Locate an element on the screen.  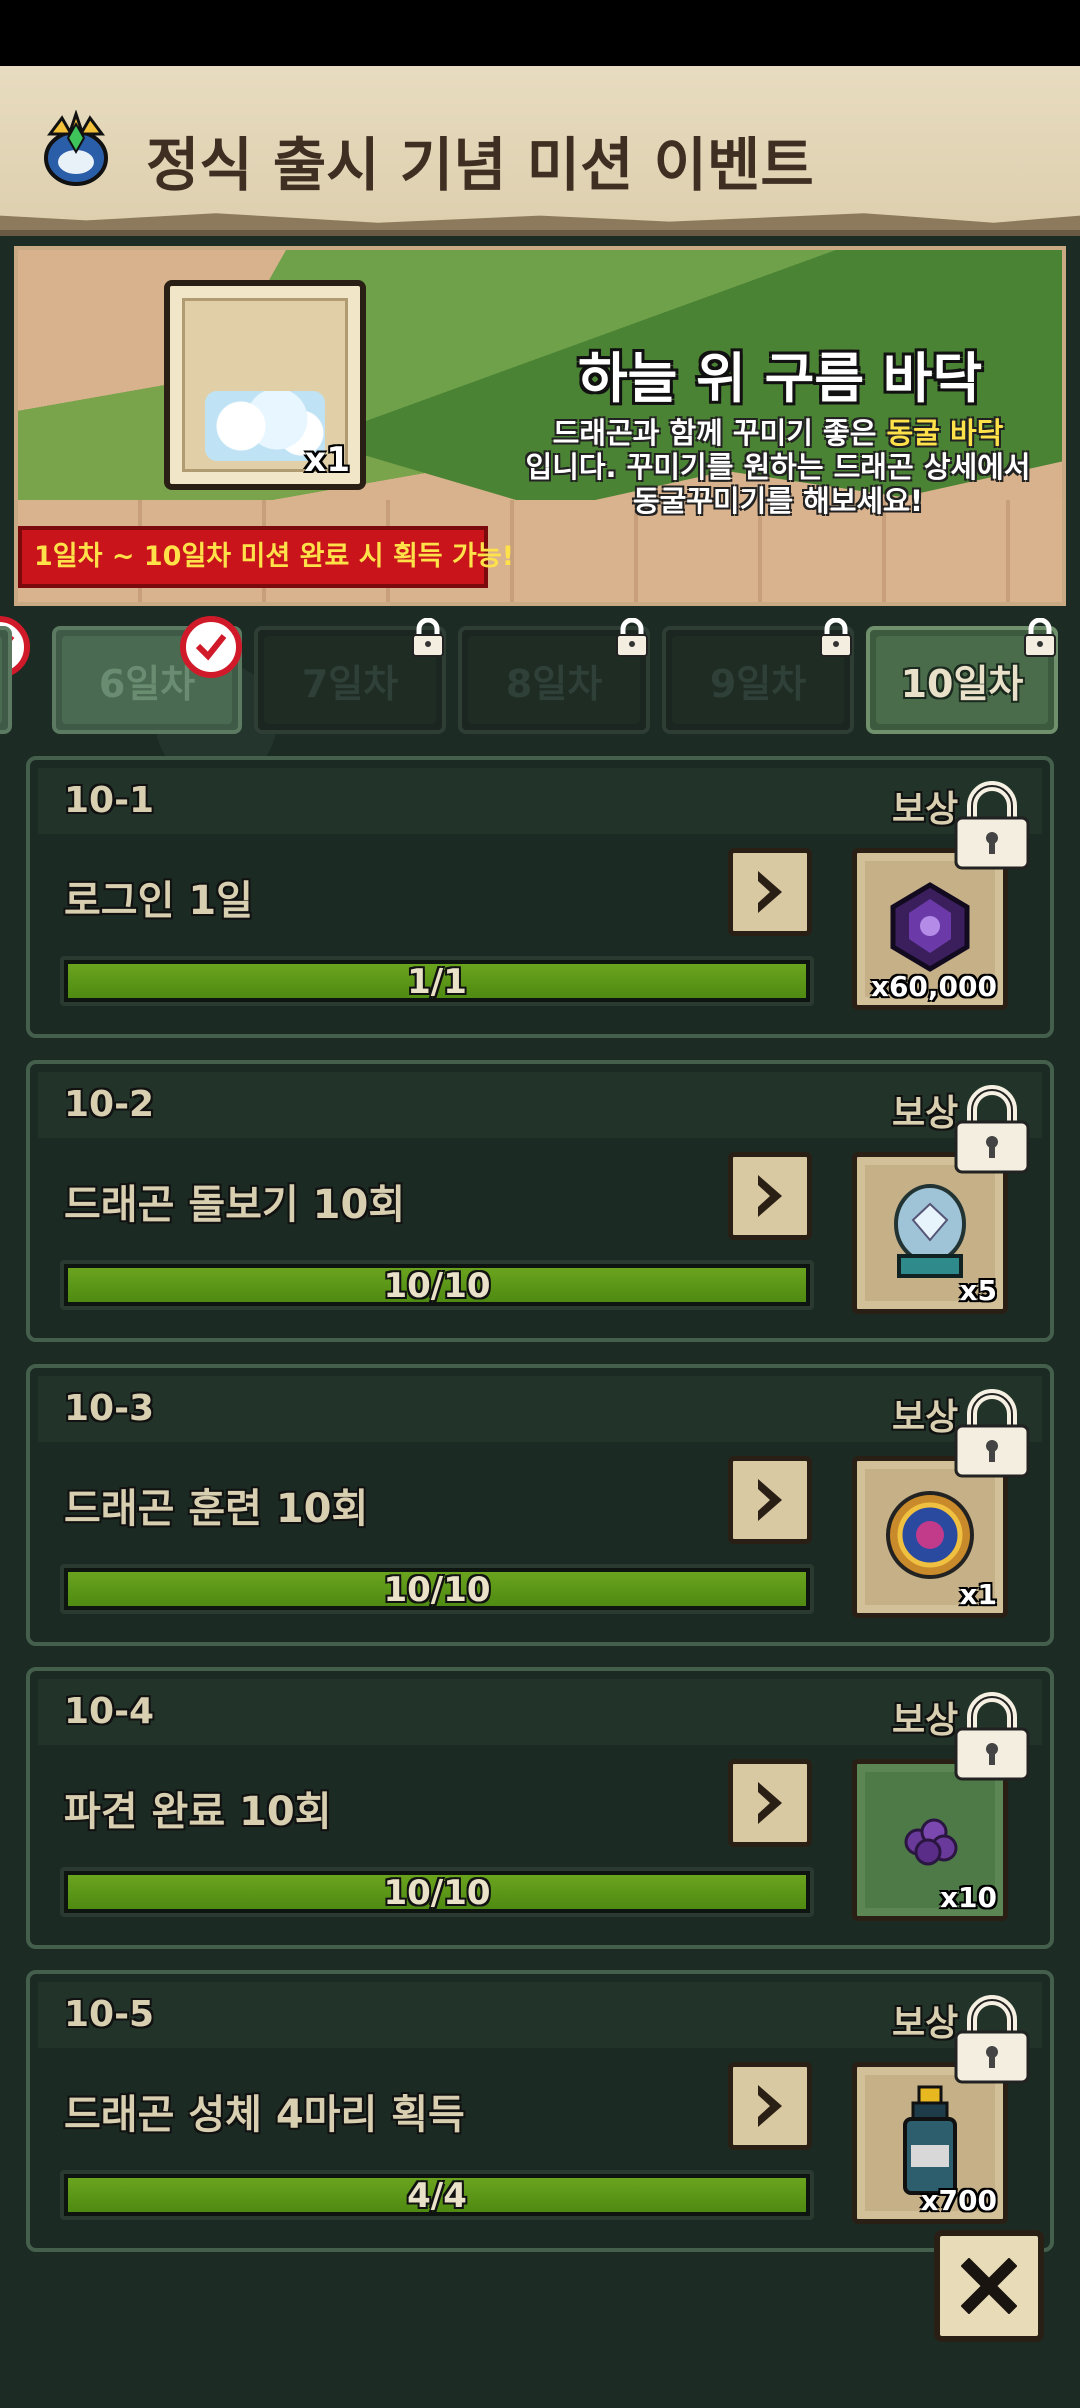
reward-item: x5 is located at coordinates (930, 1233).